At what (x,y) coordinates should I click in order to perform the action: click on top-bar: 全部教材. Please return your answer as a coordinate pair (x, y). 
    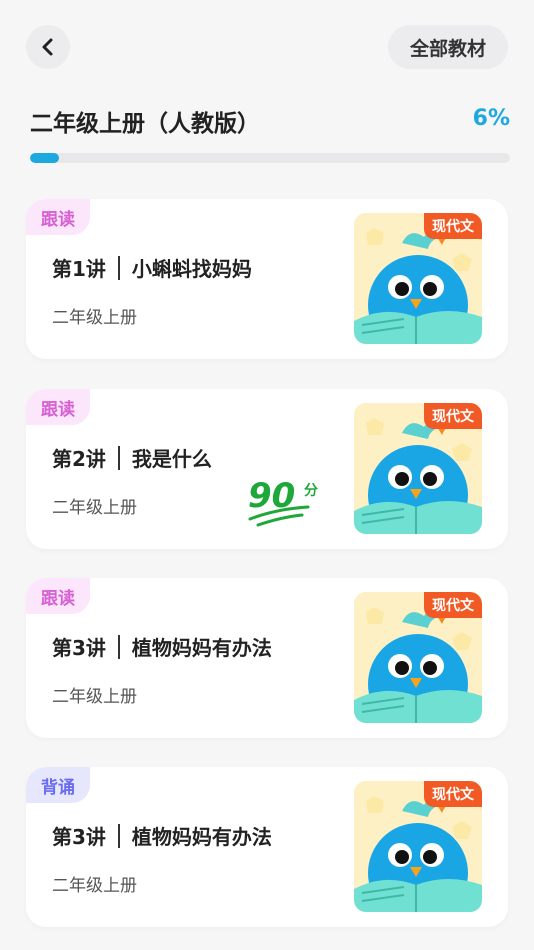
    Looking at the image, I should click on (267, 45).